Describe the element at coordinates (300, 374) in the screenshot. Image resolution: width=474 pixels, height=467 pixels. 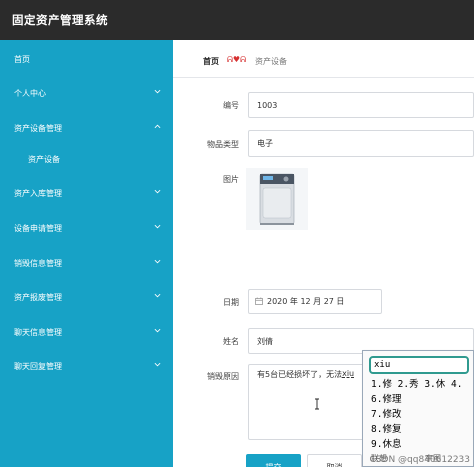
I see `reason-text: 有5台已经损坏了，无法` at that location.